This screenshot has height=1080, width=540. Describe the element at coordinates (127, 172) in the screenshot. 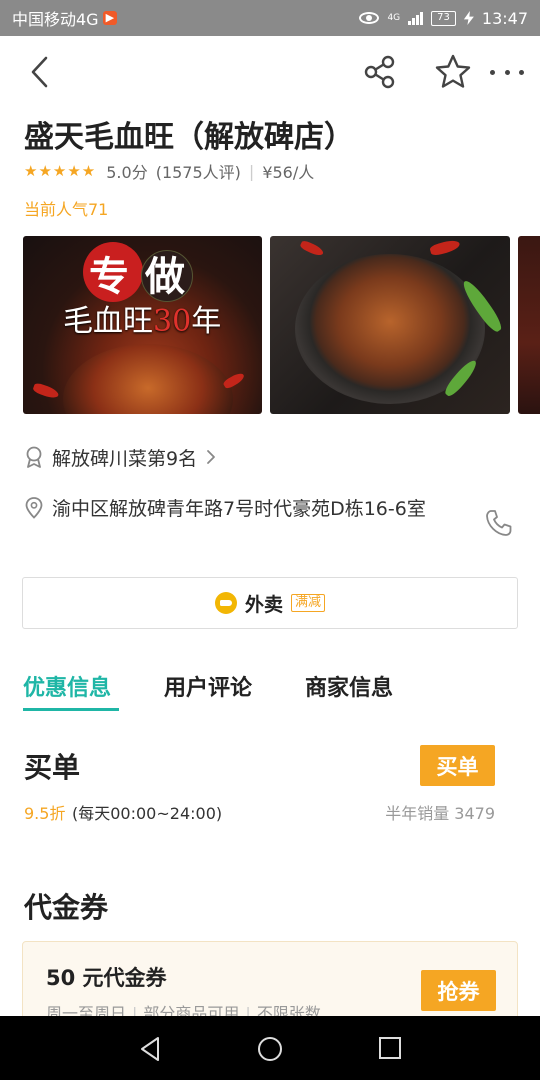

I see `rating-score: 5.0分` at that location.